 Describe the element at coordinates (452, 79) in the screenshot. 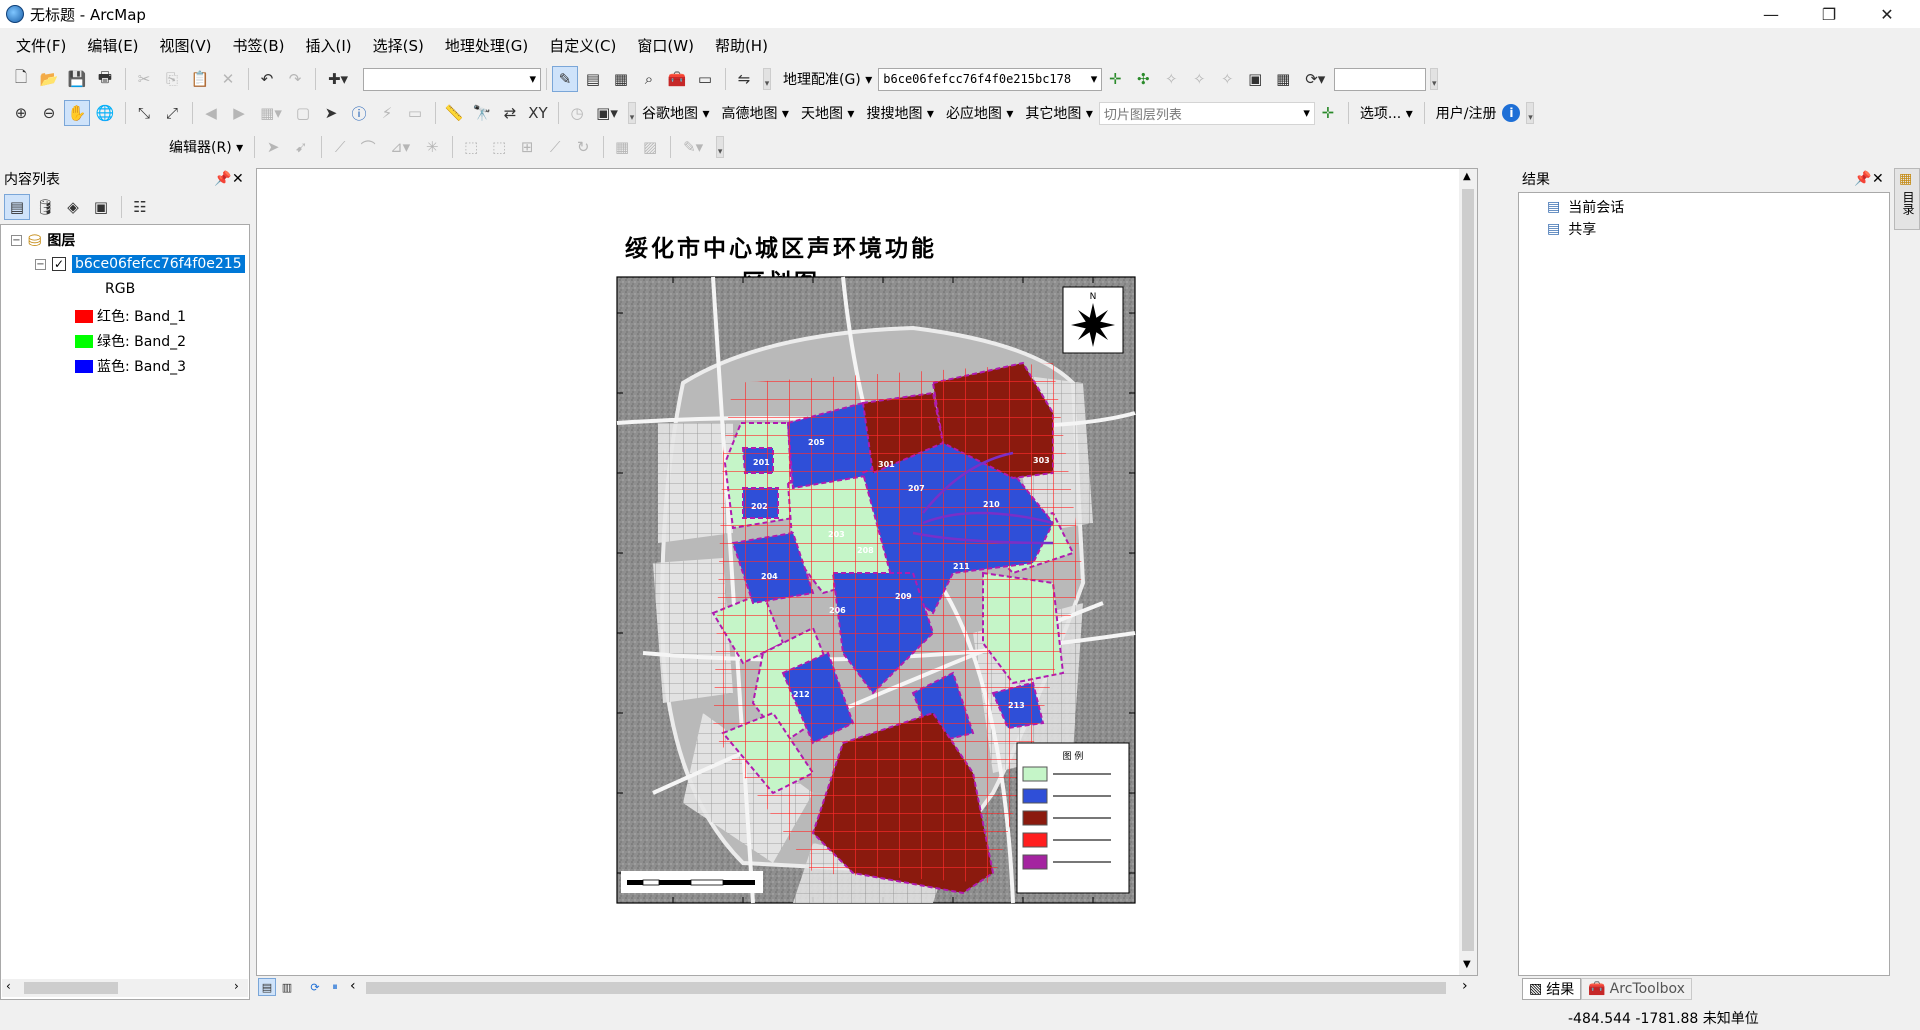

I see `scale-dropdown: ▾` at that location.